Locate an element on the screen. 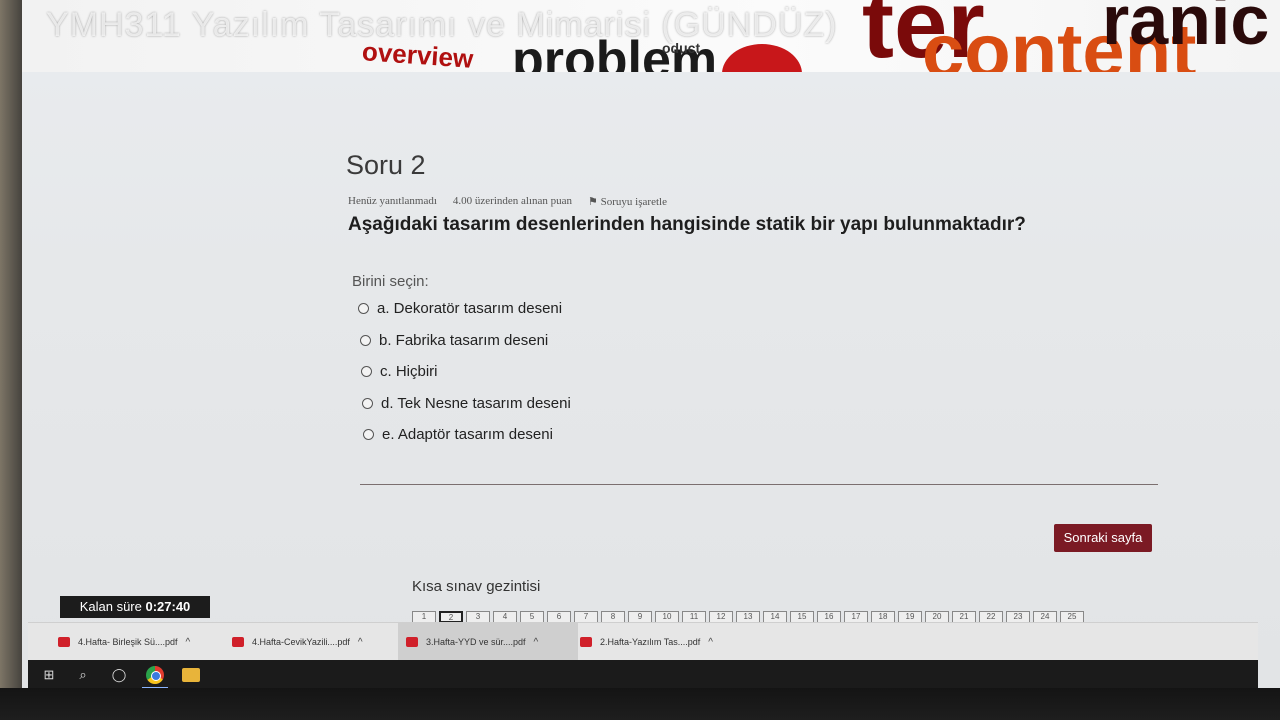 The height and width of the screenshot is (720, 1280). download-item: 3.Hafta-YYD ve sür....pdf ^ is located at coordinates (488, 642).